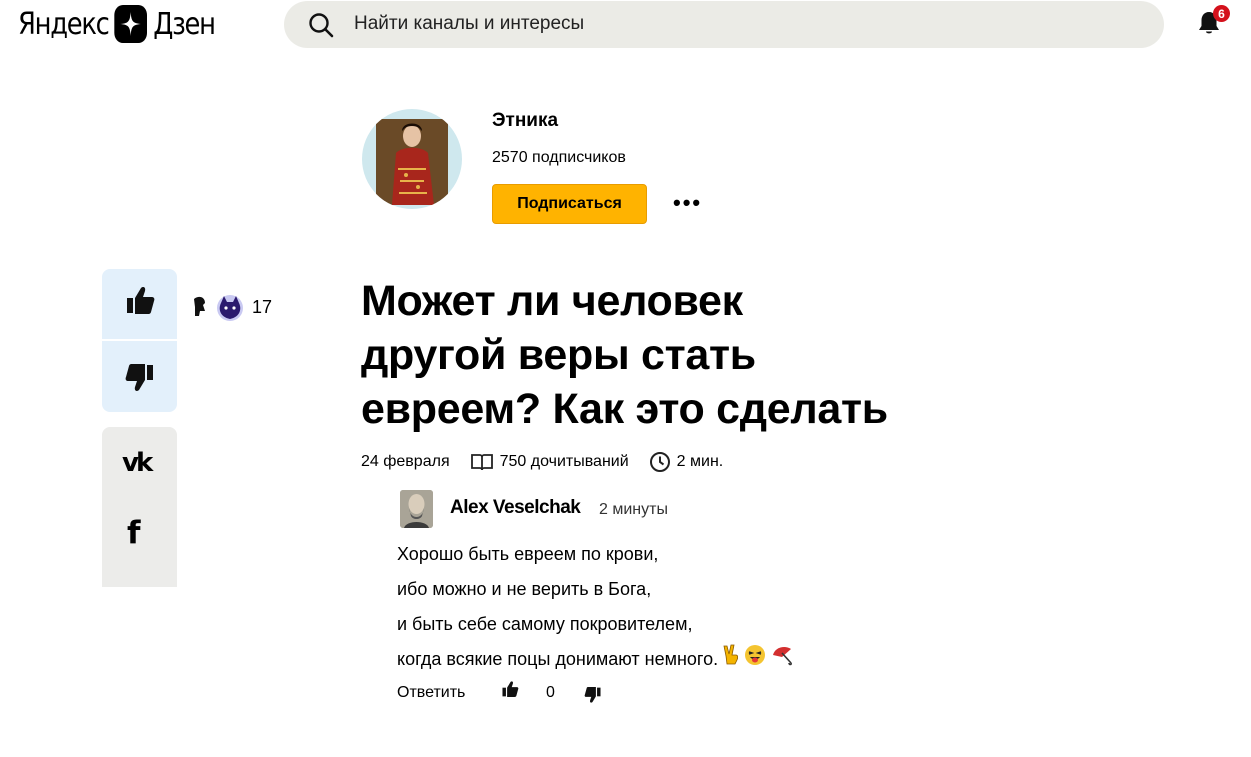 This screenshot has height=757, width=1251. I want to click on title-line: Может ли человек, so click(552, 301).